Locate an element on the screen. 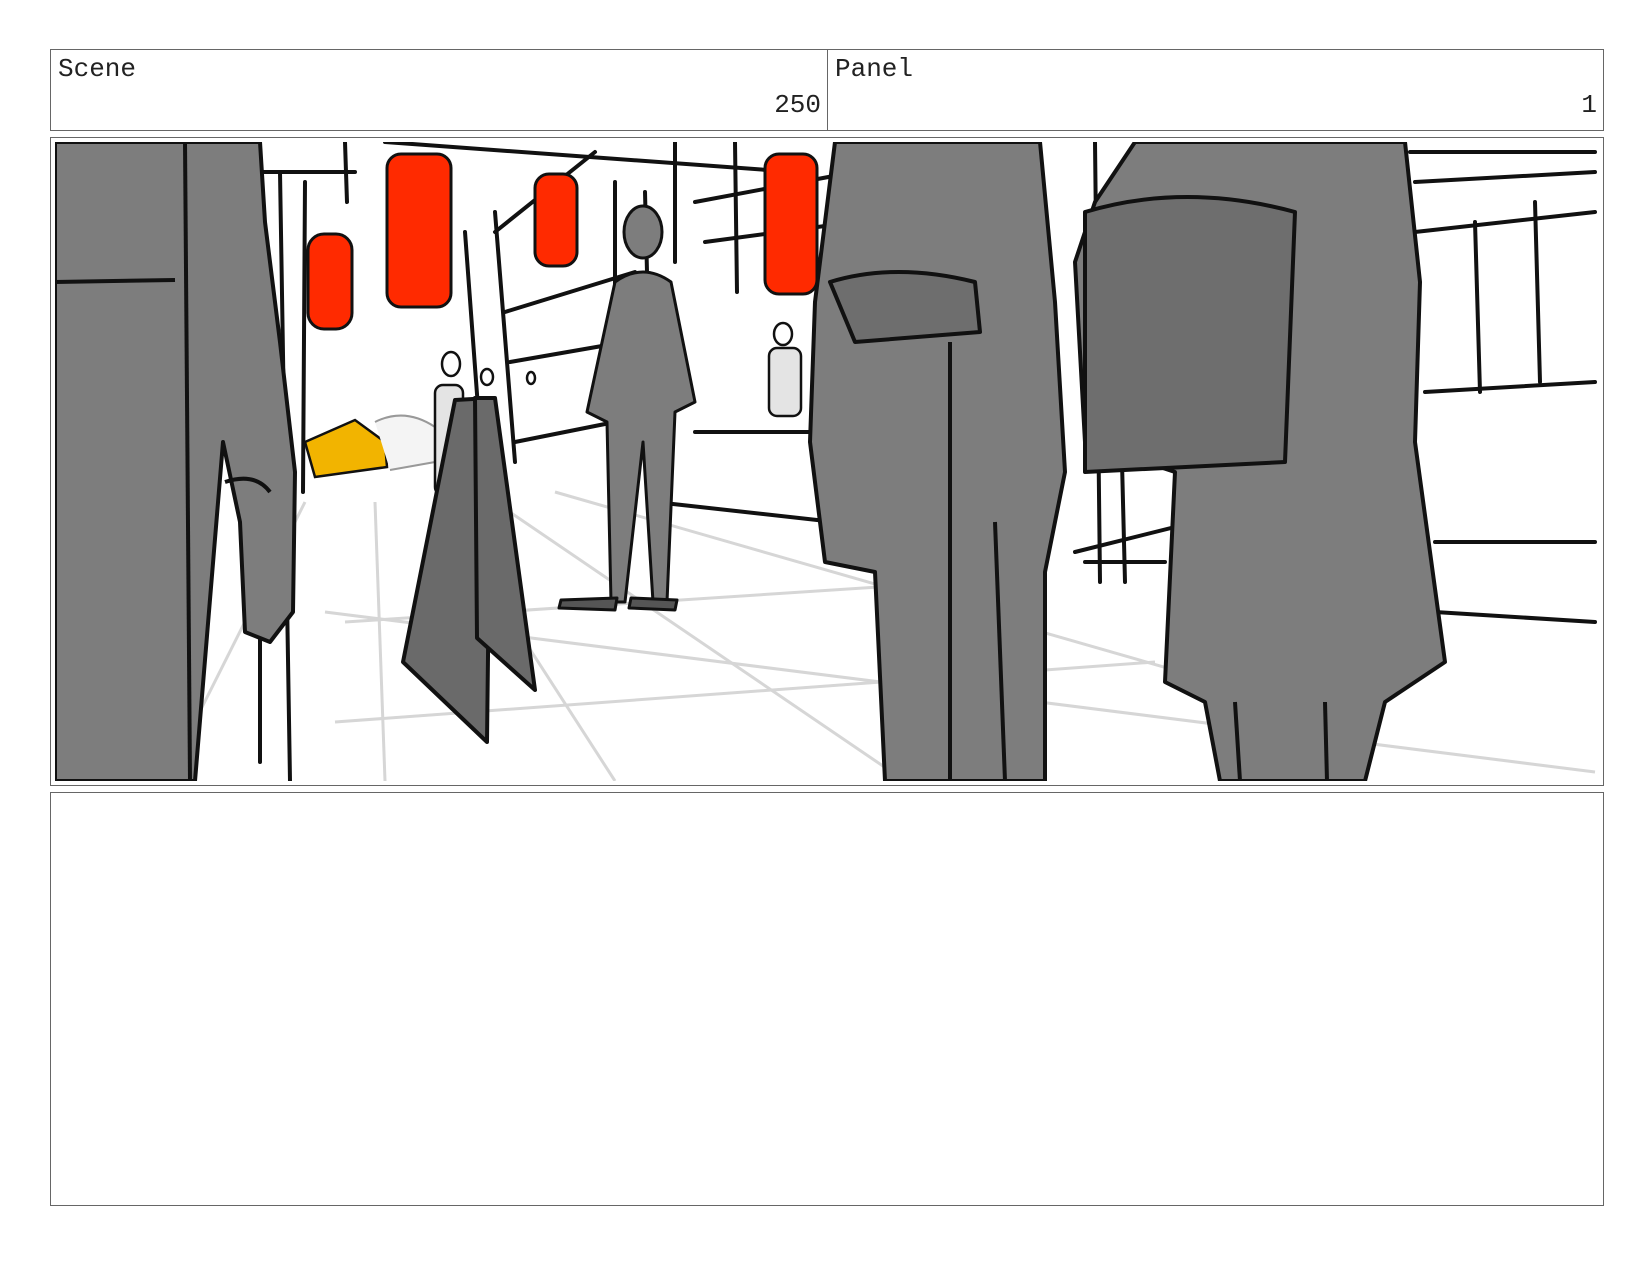  red-lanterns is located at coordinates (562, 241).